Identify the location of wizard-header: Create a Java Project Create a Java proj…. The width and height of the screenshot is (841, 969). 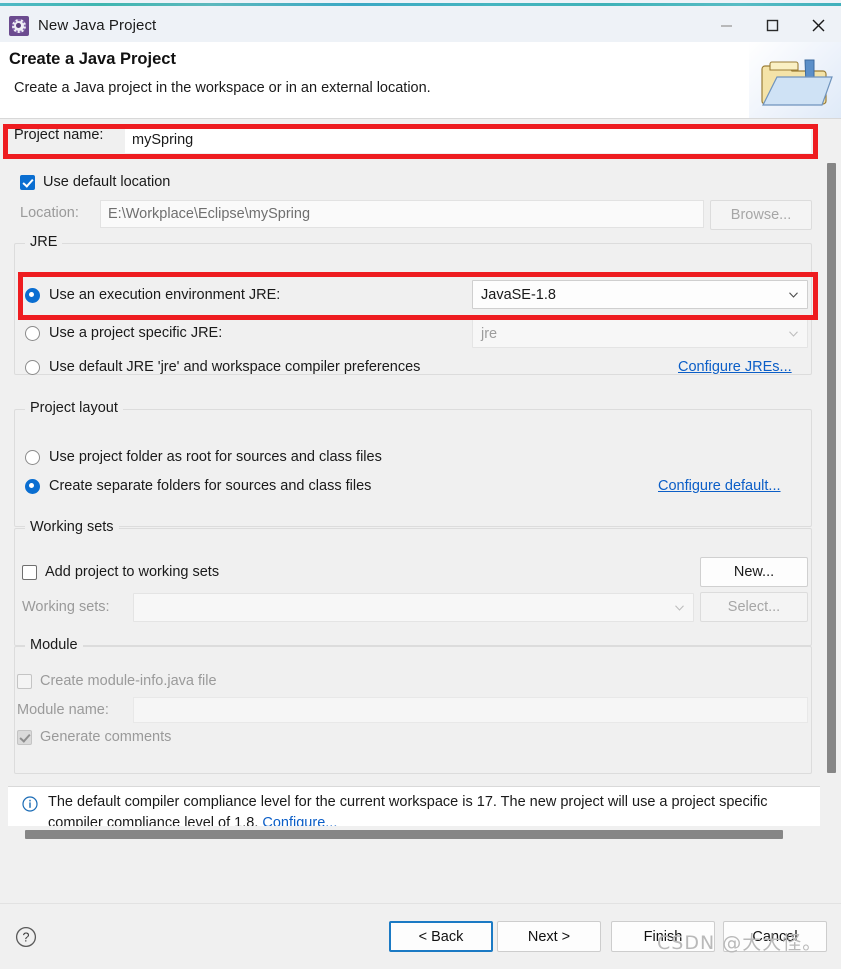
(420, 80).